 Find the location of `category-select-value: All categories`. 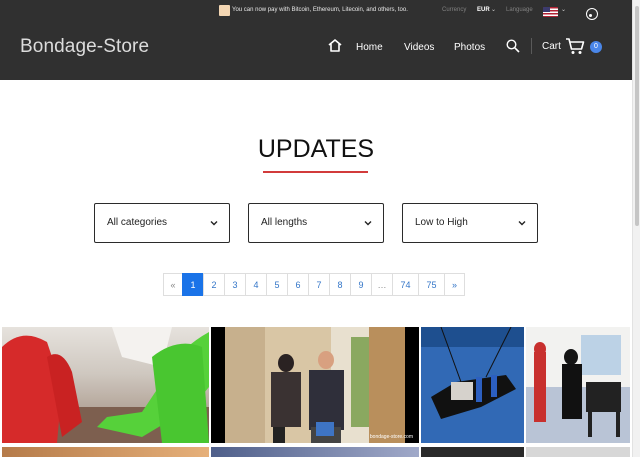

category-select-value: All categories is located at coordinates (137, 222).